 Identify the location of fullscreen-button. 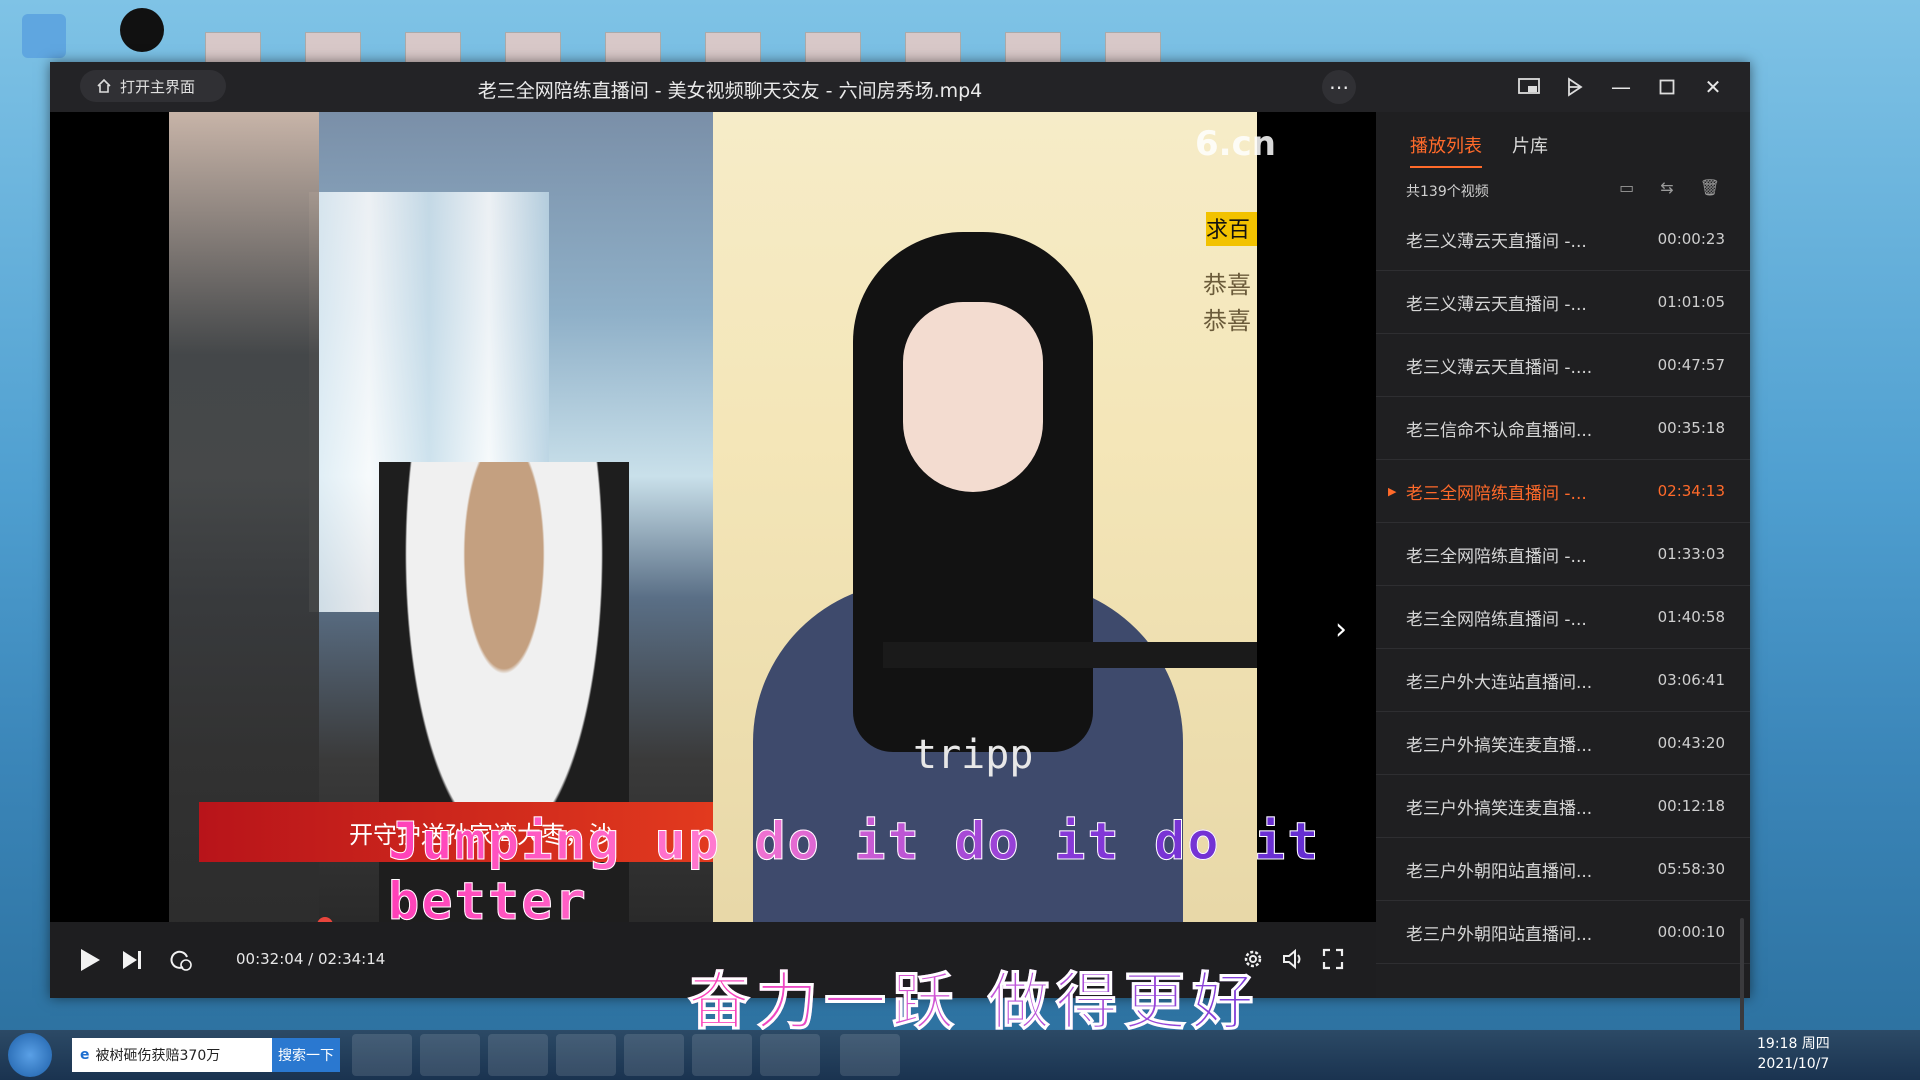
(1333, 959).